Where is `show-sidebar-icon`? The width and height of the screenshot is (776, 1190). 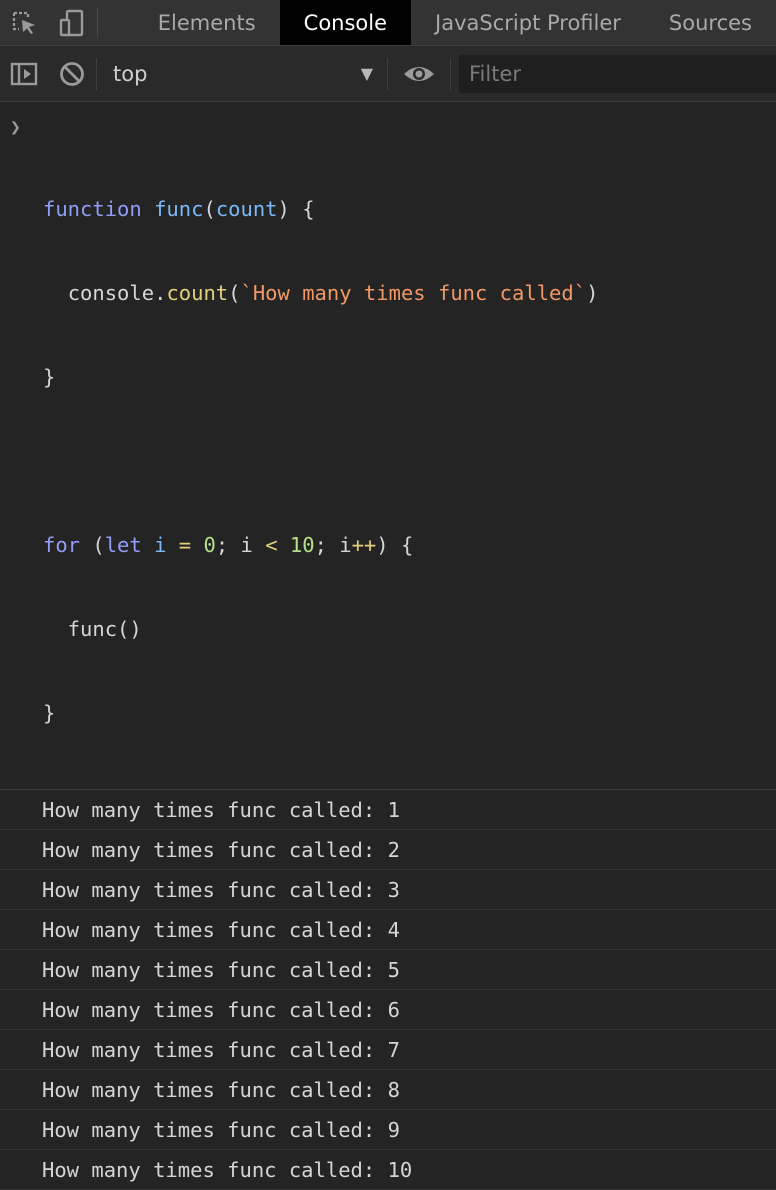
show-sidebar-icon is located at coordinates (24, 73).